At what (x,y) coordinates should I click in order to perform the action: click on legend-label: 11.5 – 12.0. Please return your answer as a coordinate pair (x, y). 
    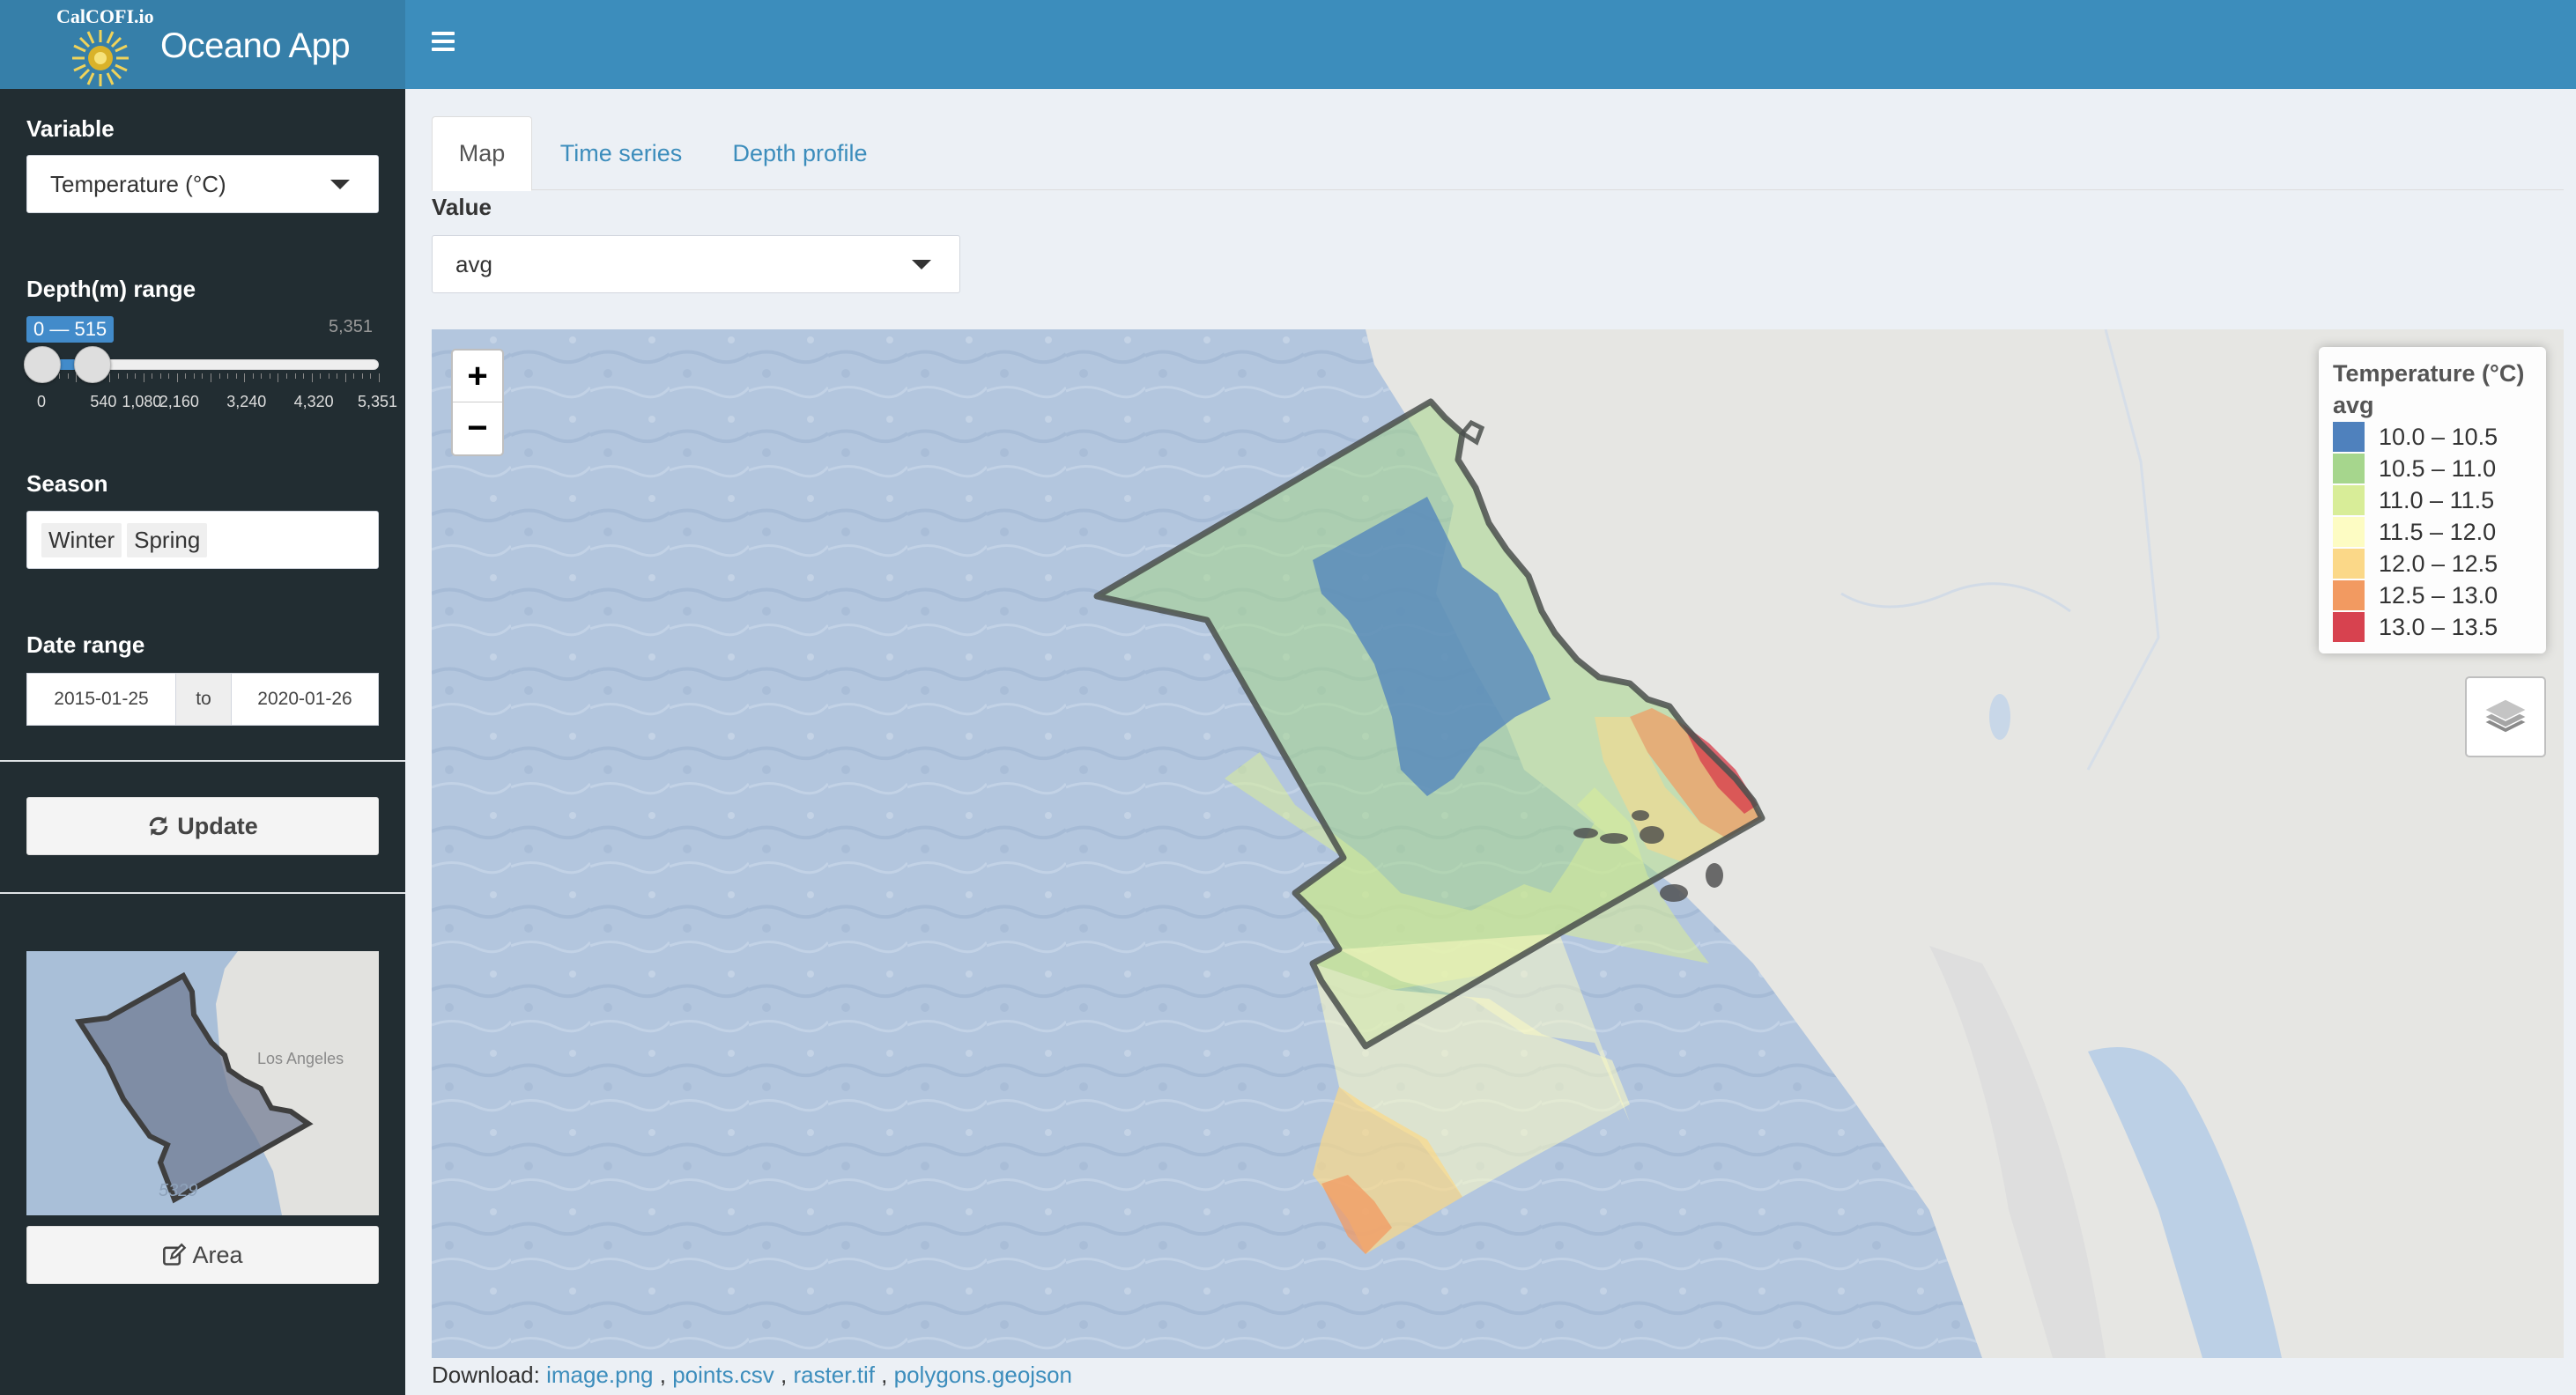
    Looking at the image, I should click on (2438, 531).